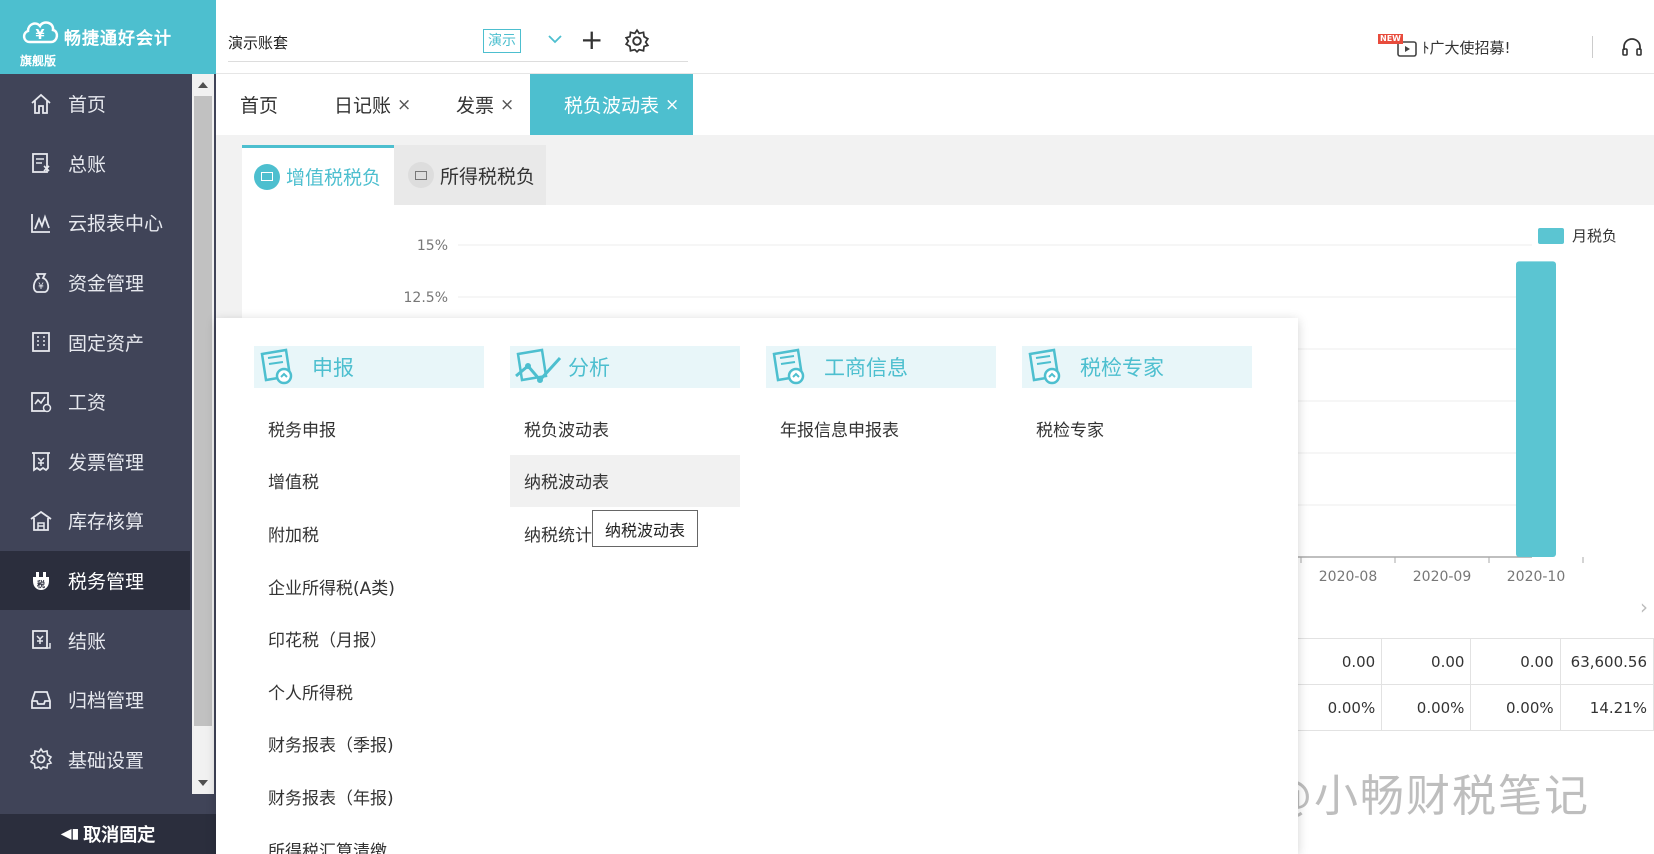 The image size is (1654, 854). What do you see at coordinates (935, 104) in the screenshot?
I see `tab-bar: 首页 日记账 × 发票 × 税负波动表 ×` at bounding box center [935, 104].